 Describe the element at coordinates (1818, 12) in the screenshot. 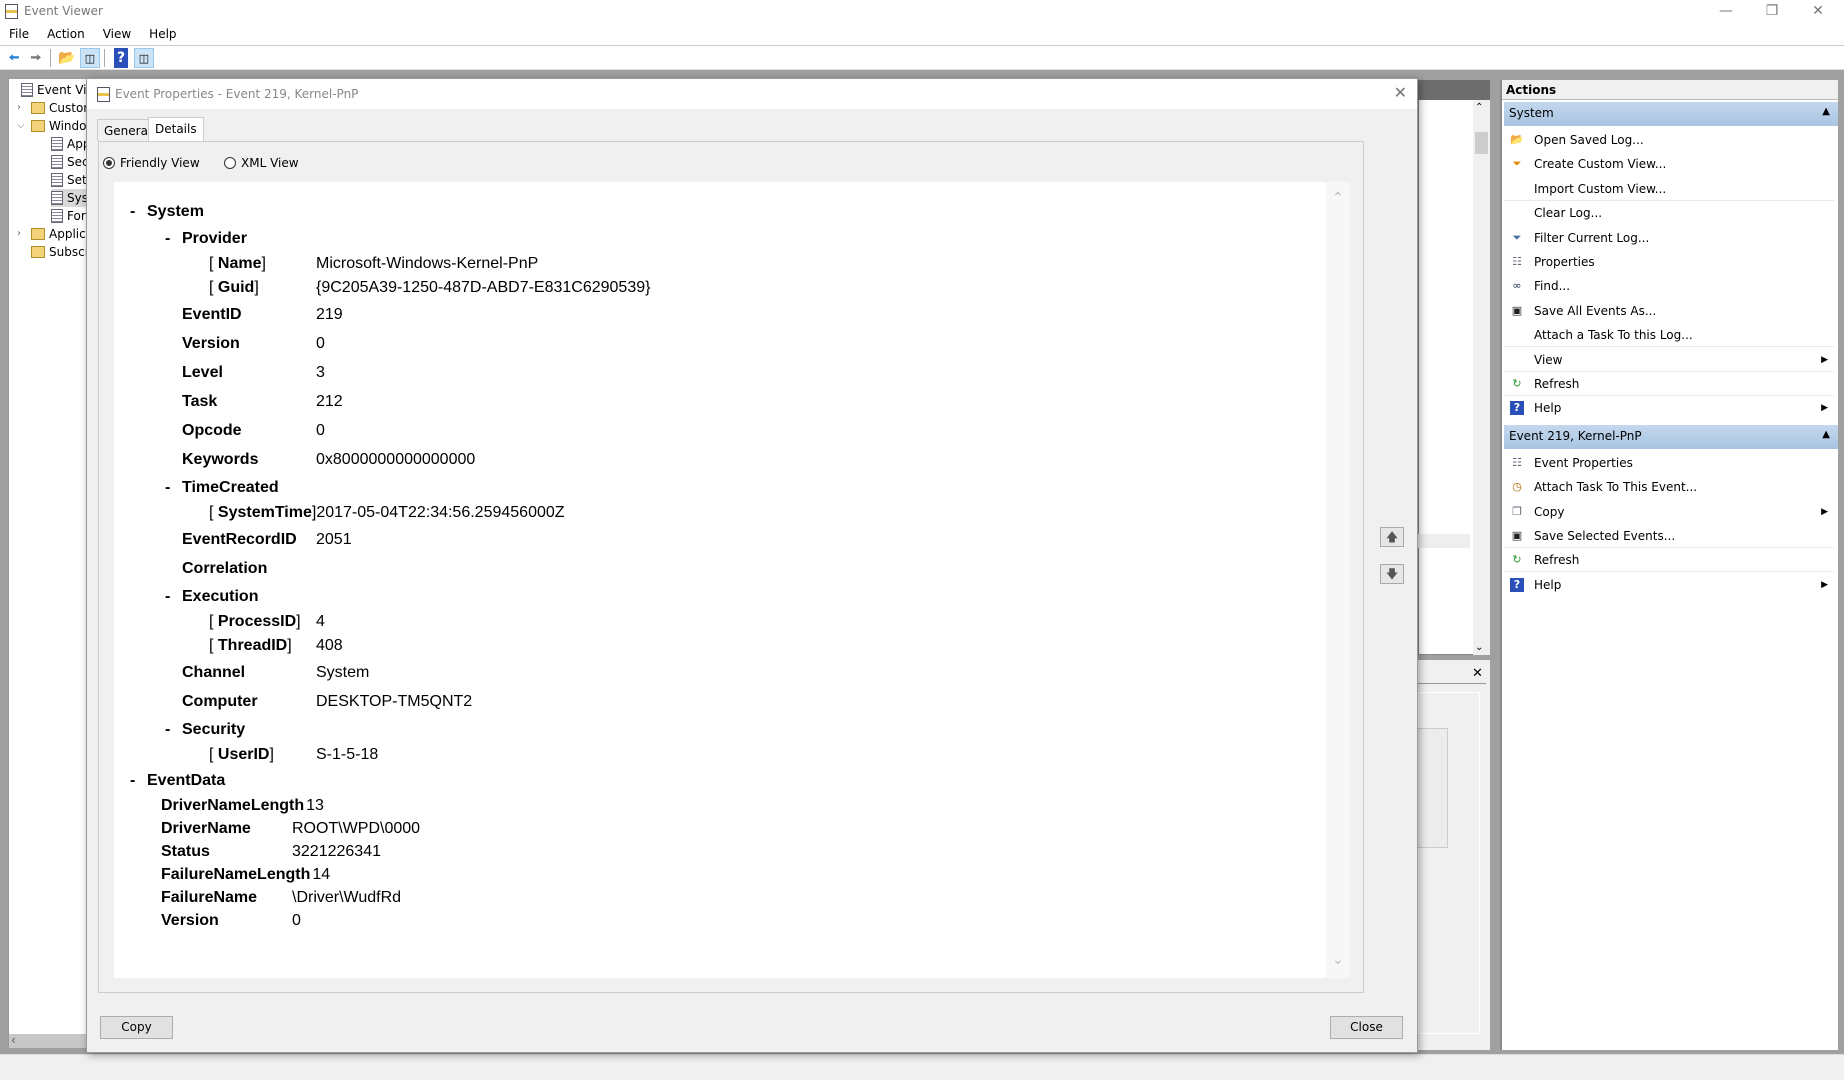

I see `close-window-button: ✕` at that location.